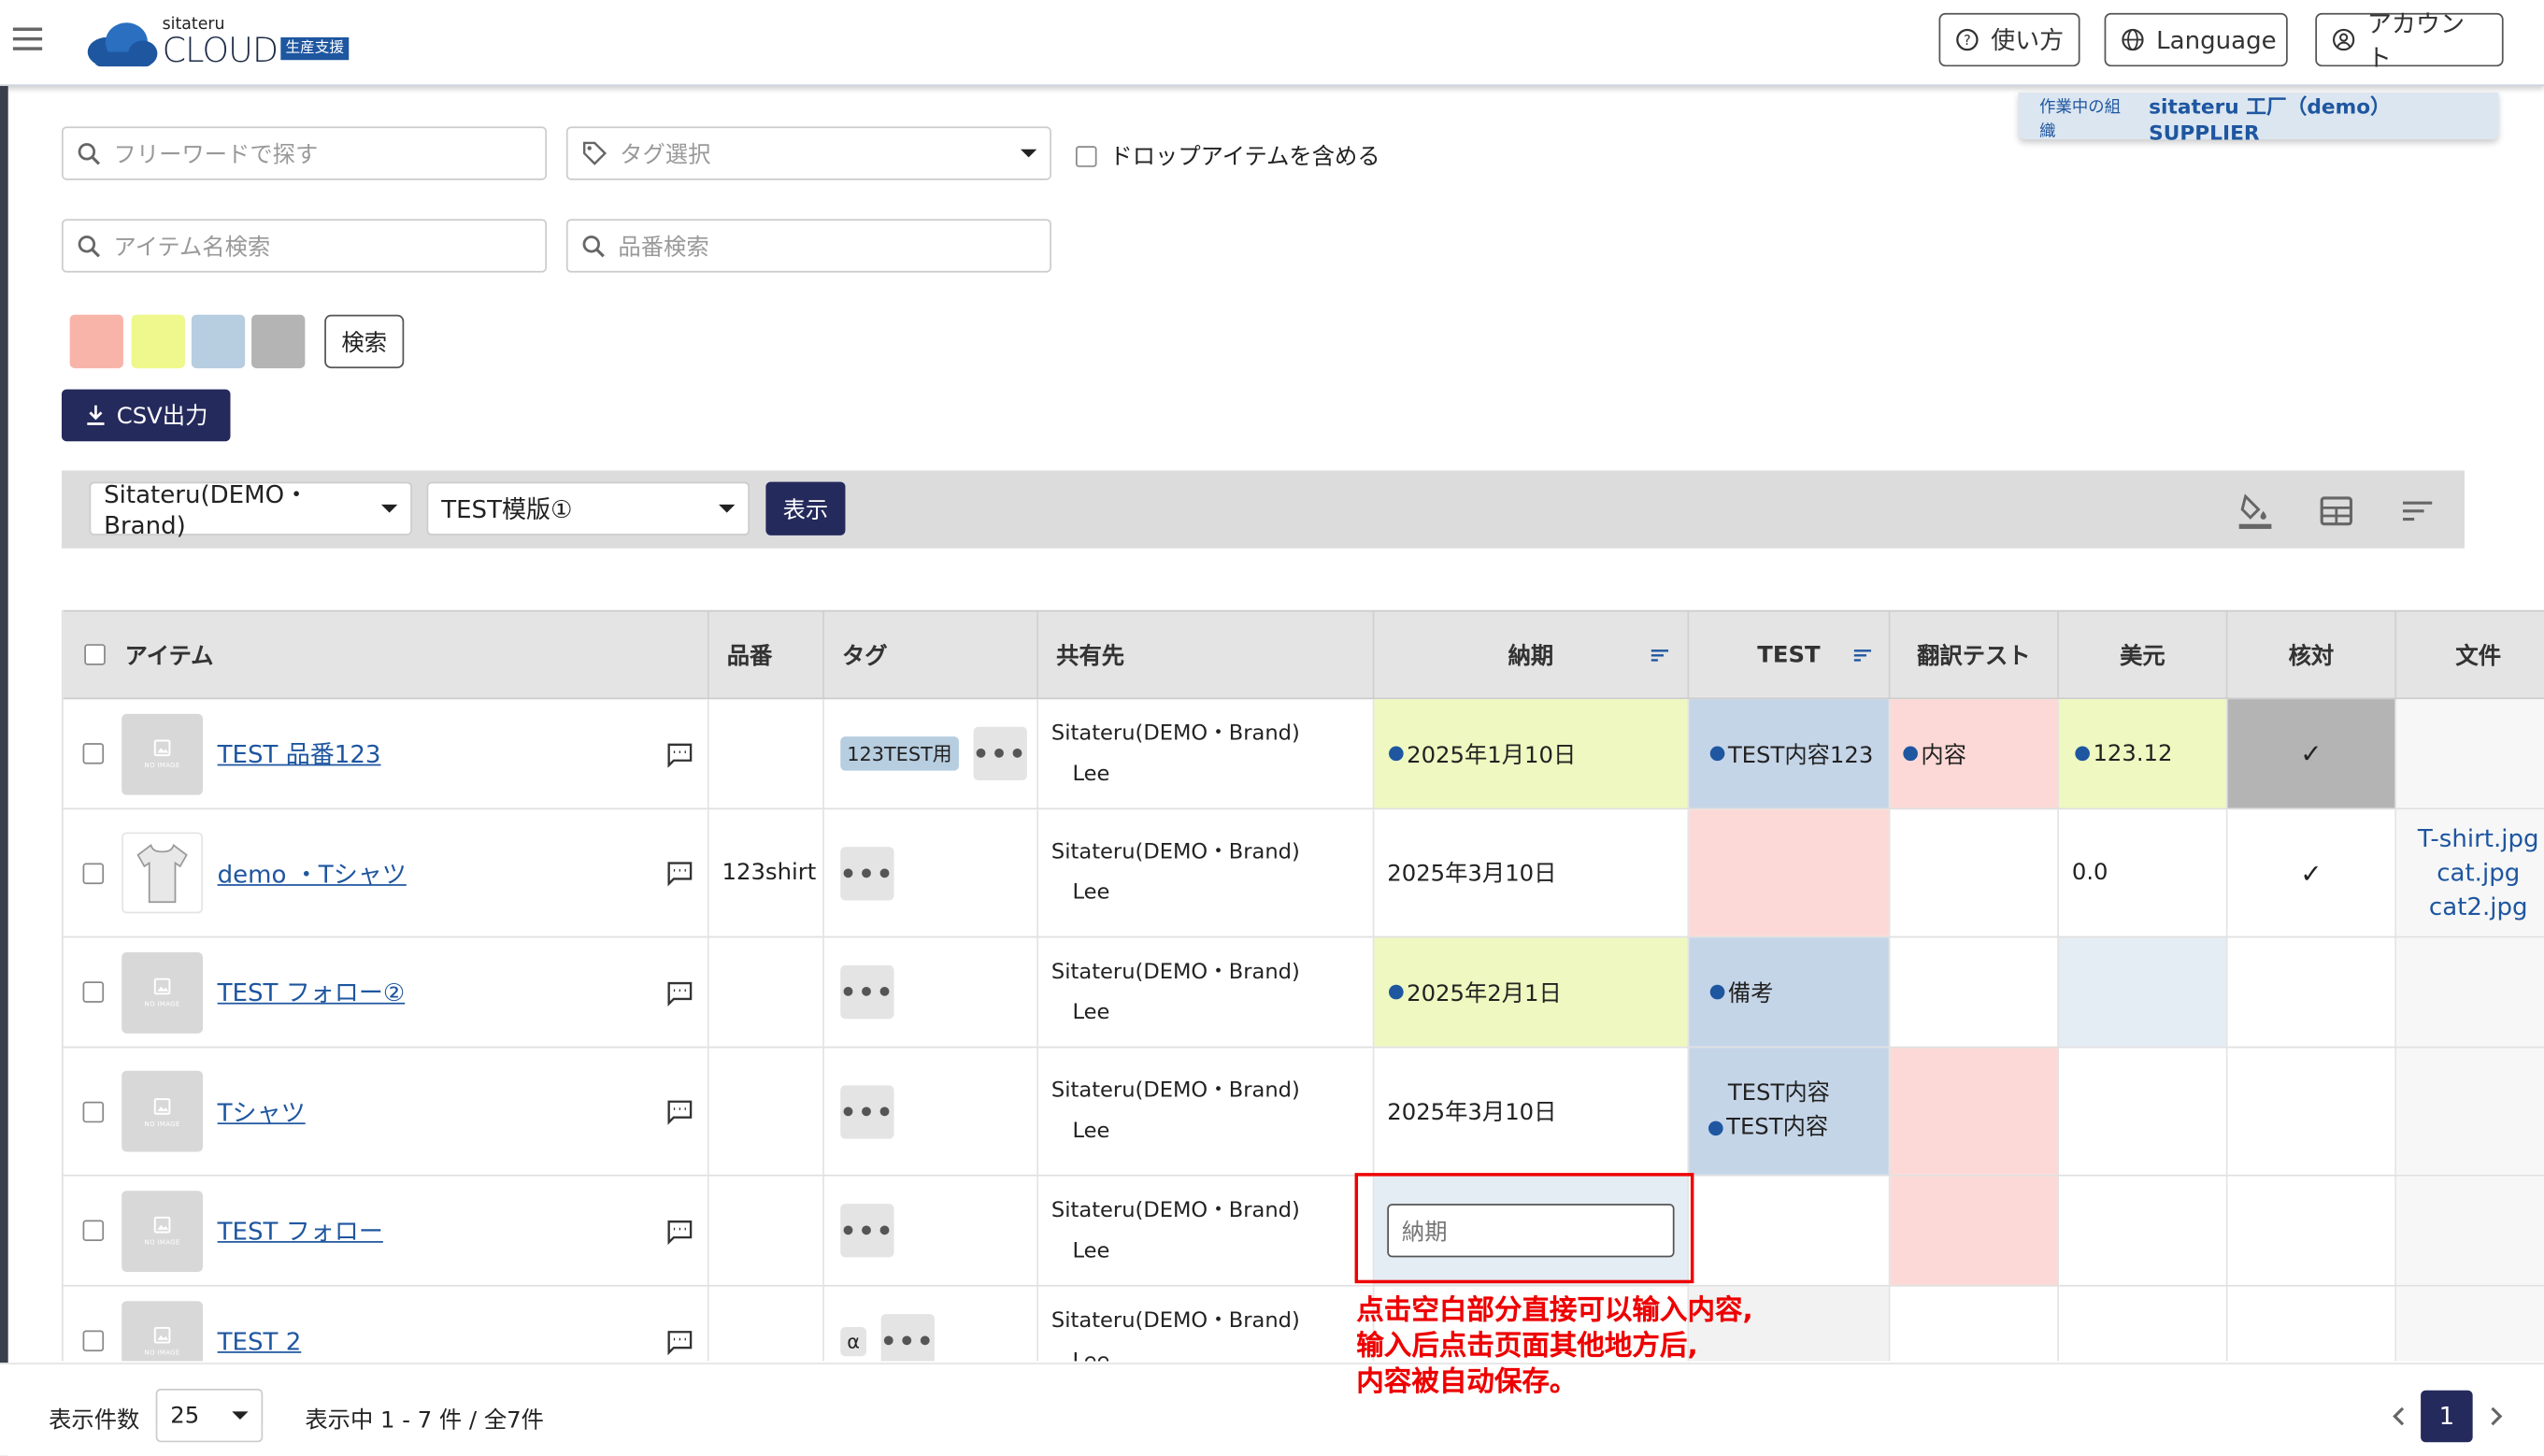 Image resolution: width=2544 pixels, height=1456 pixels. What do you see at coordinates (312, 873) in the screenshot?
I see `item-link: demo ・Tシャツ` at bounding box center [312, 873].